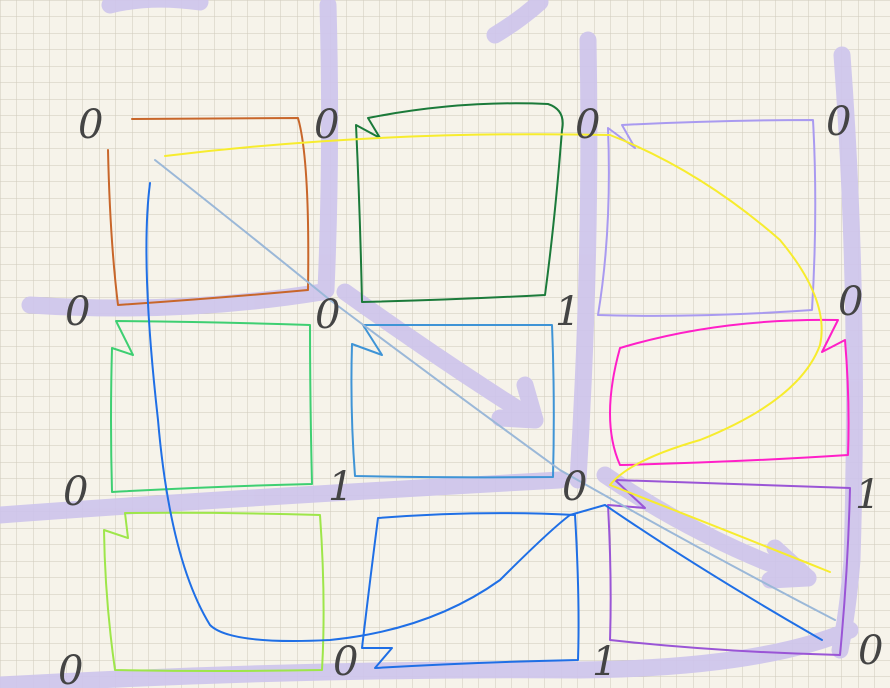 The image size is (890, 688). I want to click on label-r3c3: 0, so click(870, 651).